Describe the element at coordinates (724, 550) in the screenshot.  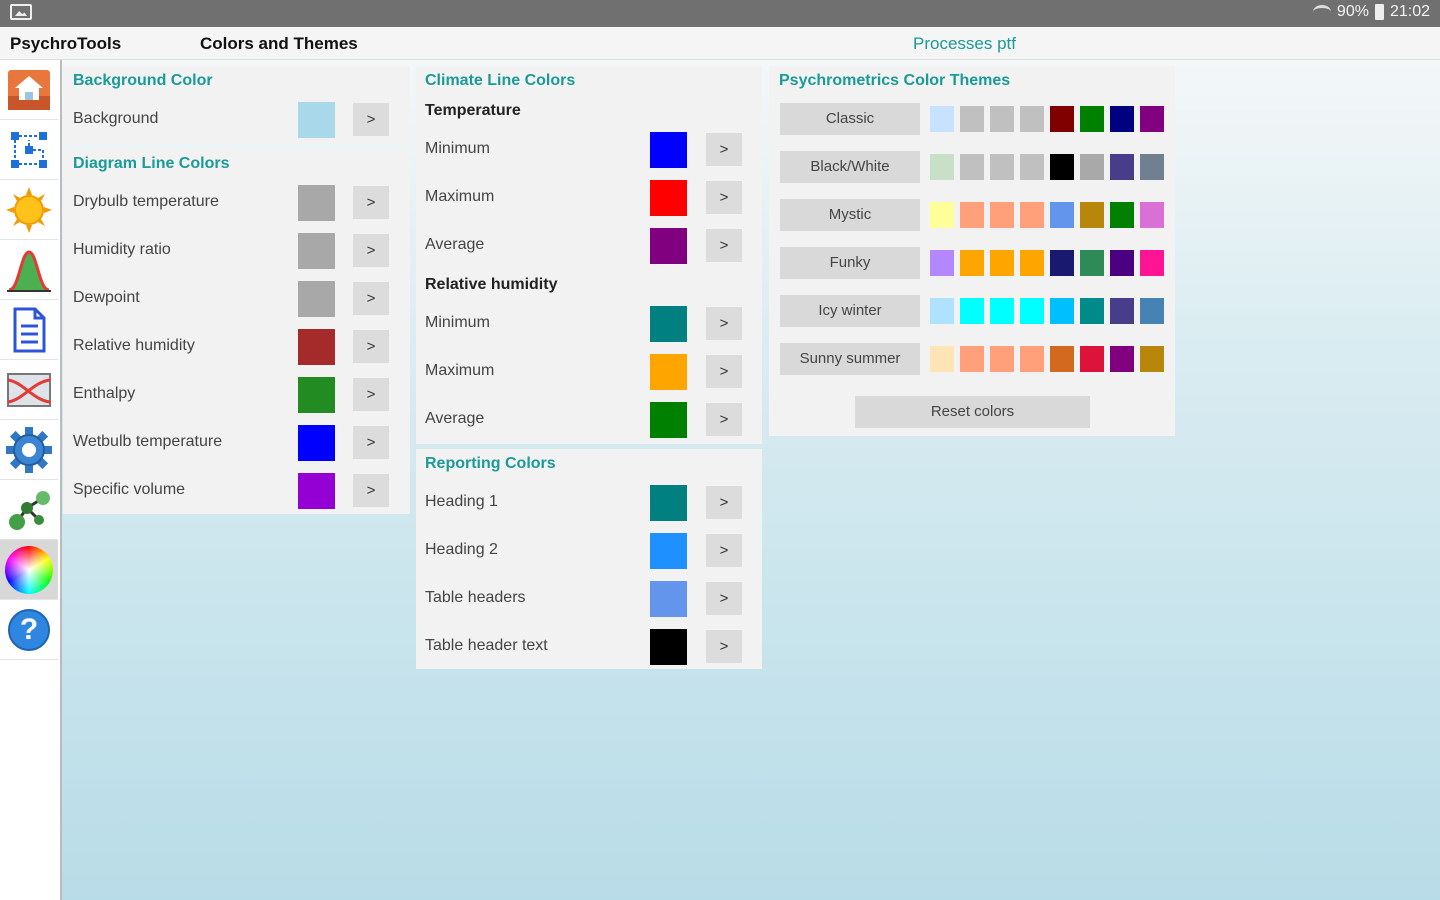
I see `heading2-edit-button: >` at that location.